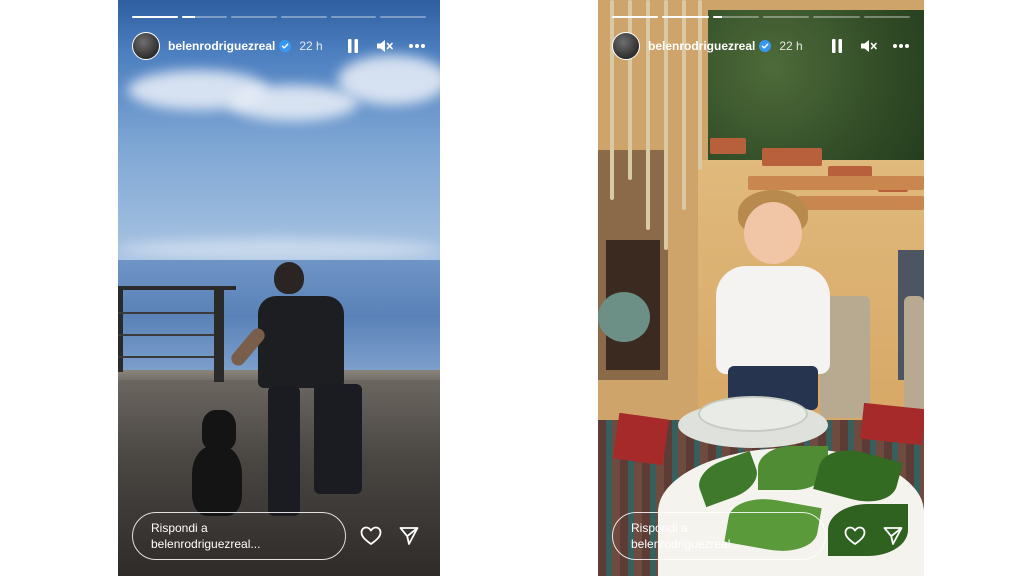  What do you see at coordinates (301, 342) in the screenshot?
I see `person-torso` at bounding box center [301, 342].